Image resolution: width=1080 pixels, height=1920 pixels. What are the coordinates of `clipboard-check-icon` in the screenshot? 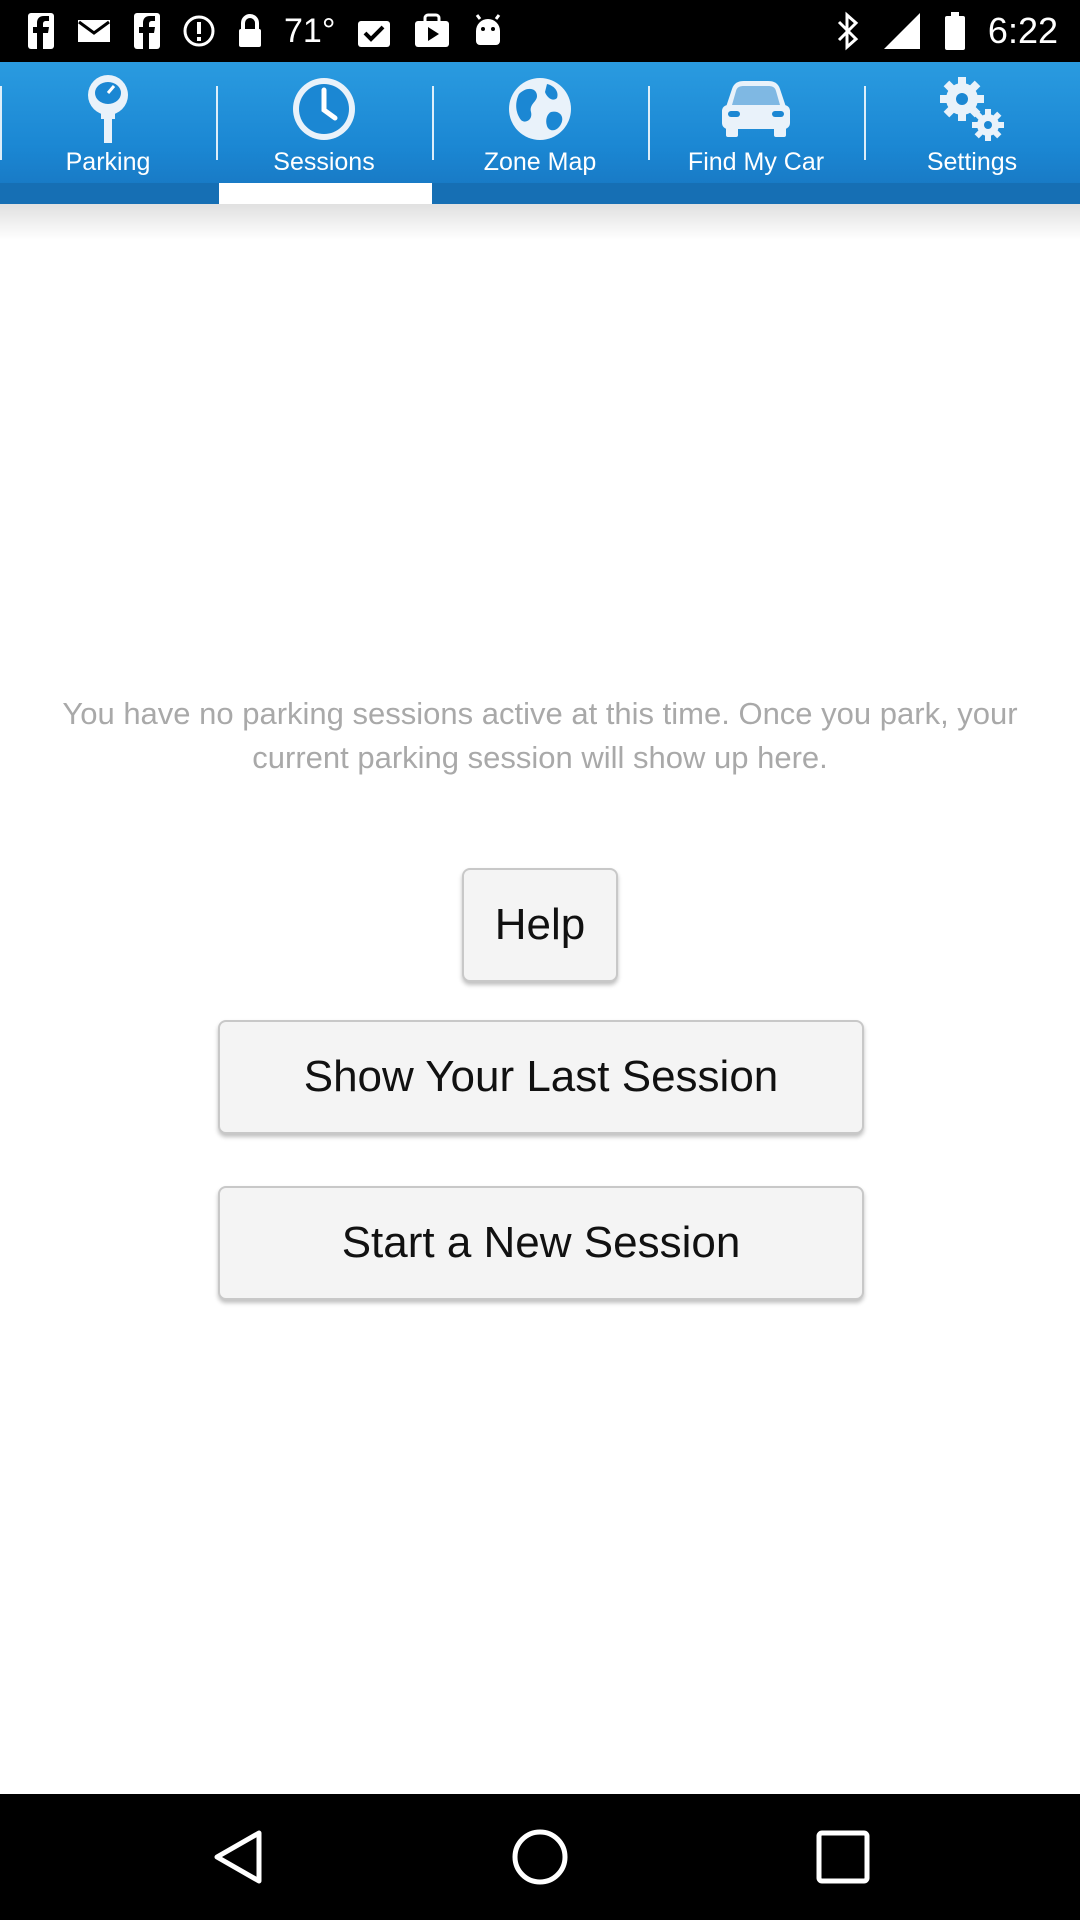 It's located at (374, 31).